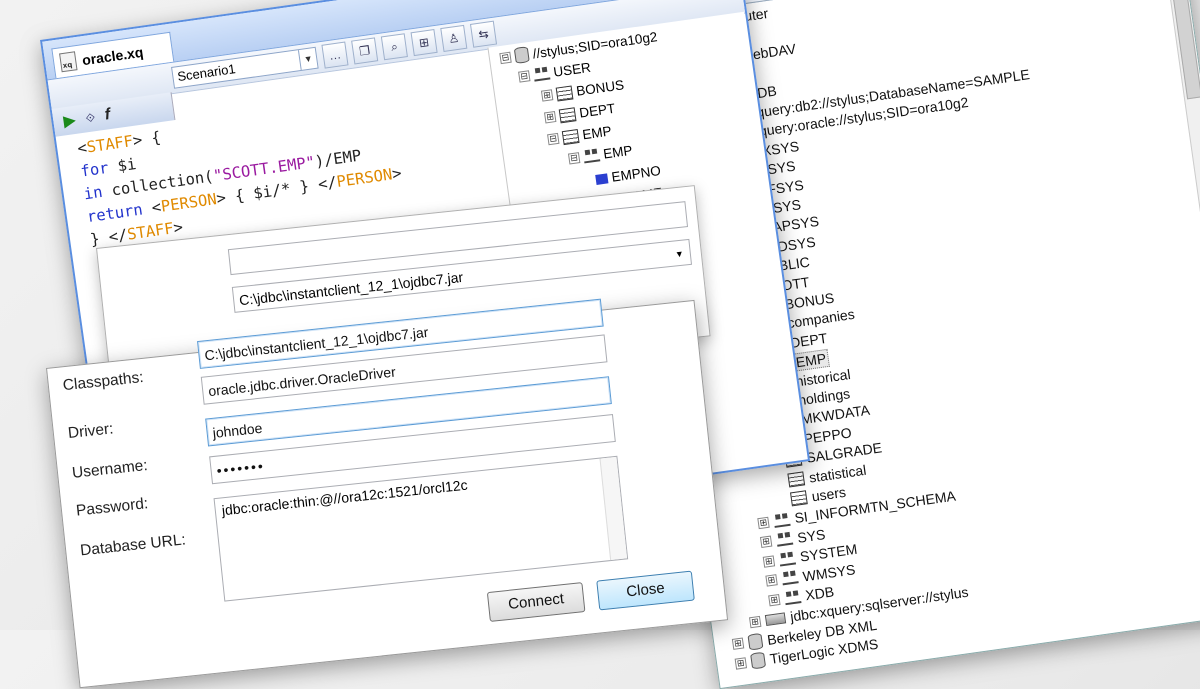 This screenshot has height=689, width=1200. Describe the element at coordinates (1181, 306) in the screenshot. I see `explorer-scrollbar` at that location.